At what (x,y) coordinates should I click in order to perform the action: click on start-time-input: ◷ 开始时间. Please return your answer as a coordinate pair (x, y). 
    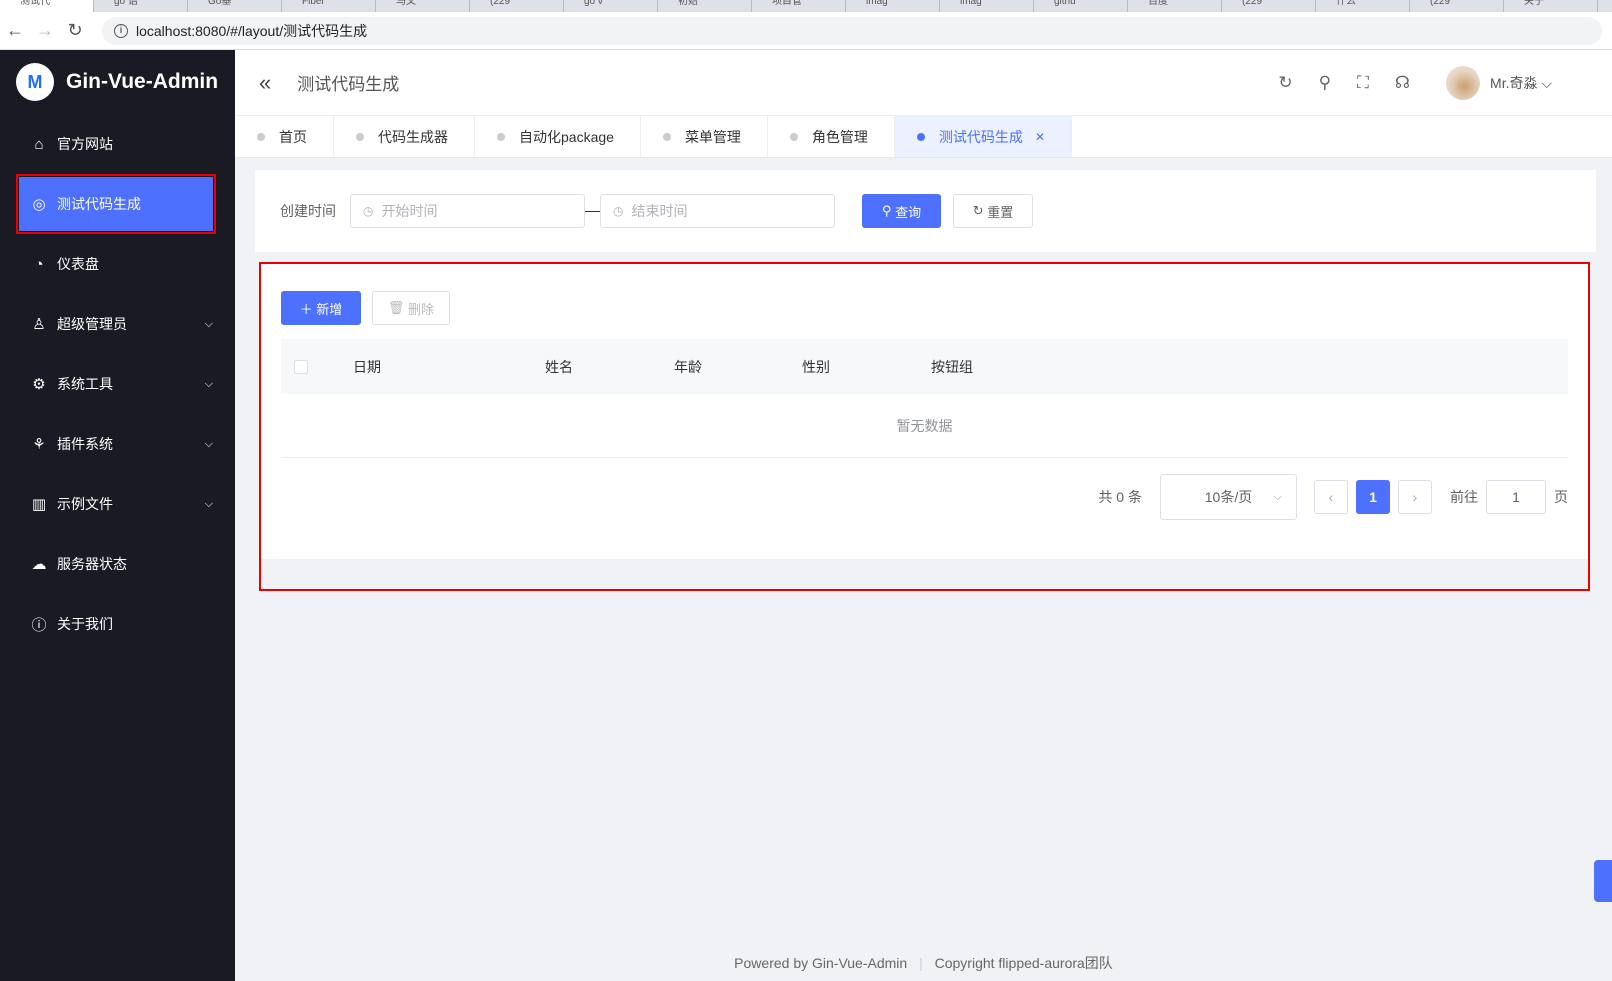
    Looking at the image, I should click on (467, 211).